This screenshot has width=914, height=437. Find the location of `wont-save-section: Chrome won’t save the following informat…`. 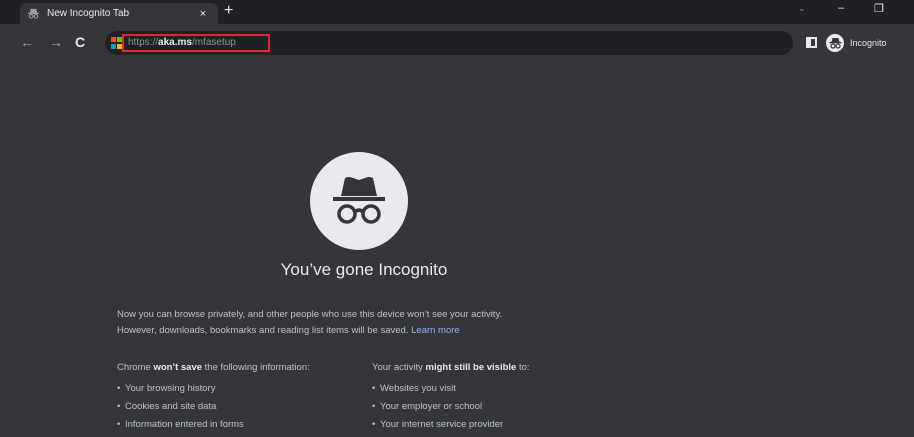

wont-save-section: Chrome won’t save the following informat… is located at coordinates (237, 398).